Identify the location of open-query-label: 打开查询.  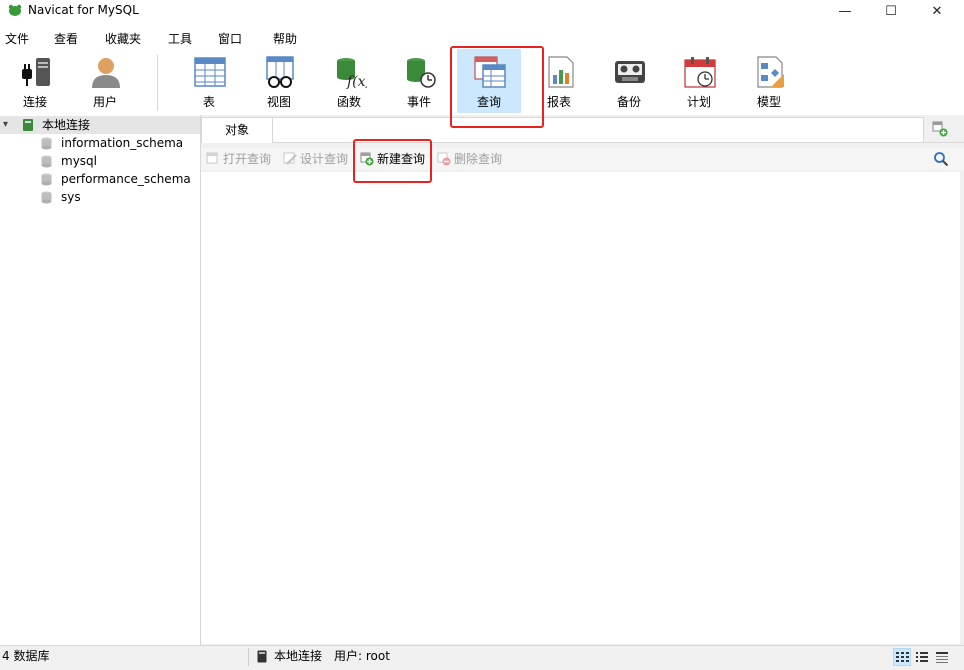
(247, 159).